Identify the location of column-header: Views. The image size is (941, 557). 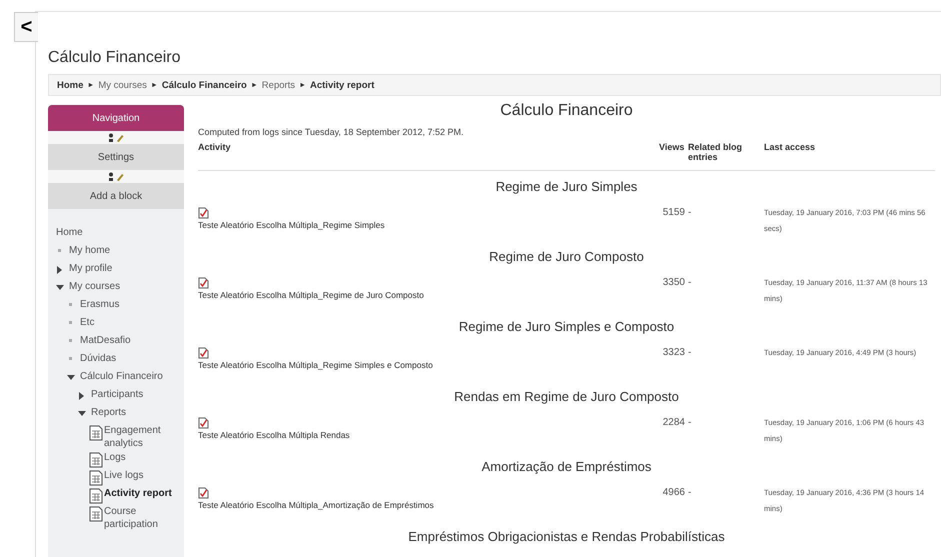
(671, 148).